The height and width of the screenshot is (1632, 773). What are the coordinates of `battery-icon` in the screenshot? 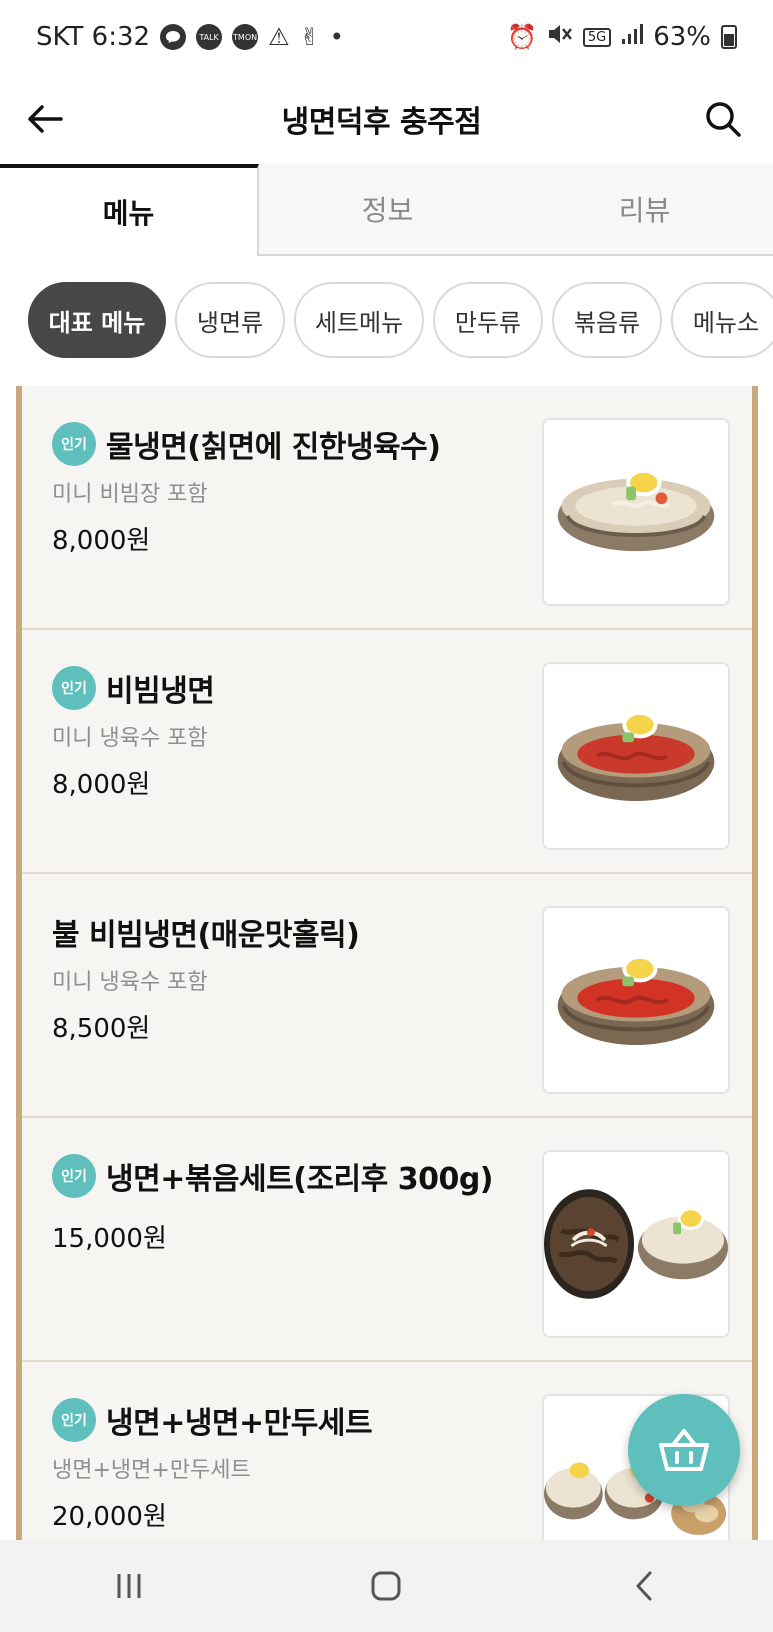 It's located at (729, 37).